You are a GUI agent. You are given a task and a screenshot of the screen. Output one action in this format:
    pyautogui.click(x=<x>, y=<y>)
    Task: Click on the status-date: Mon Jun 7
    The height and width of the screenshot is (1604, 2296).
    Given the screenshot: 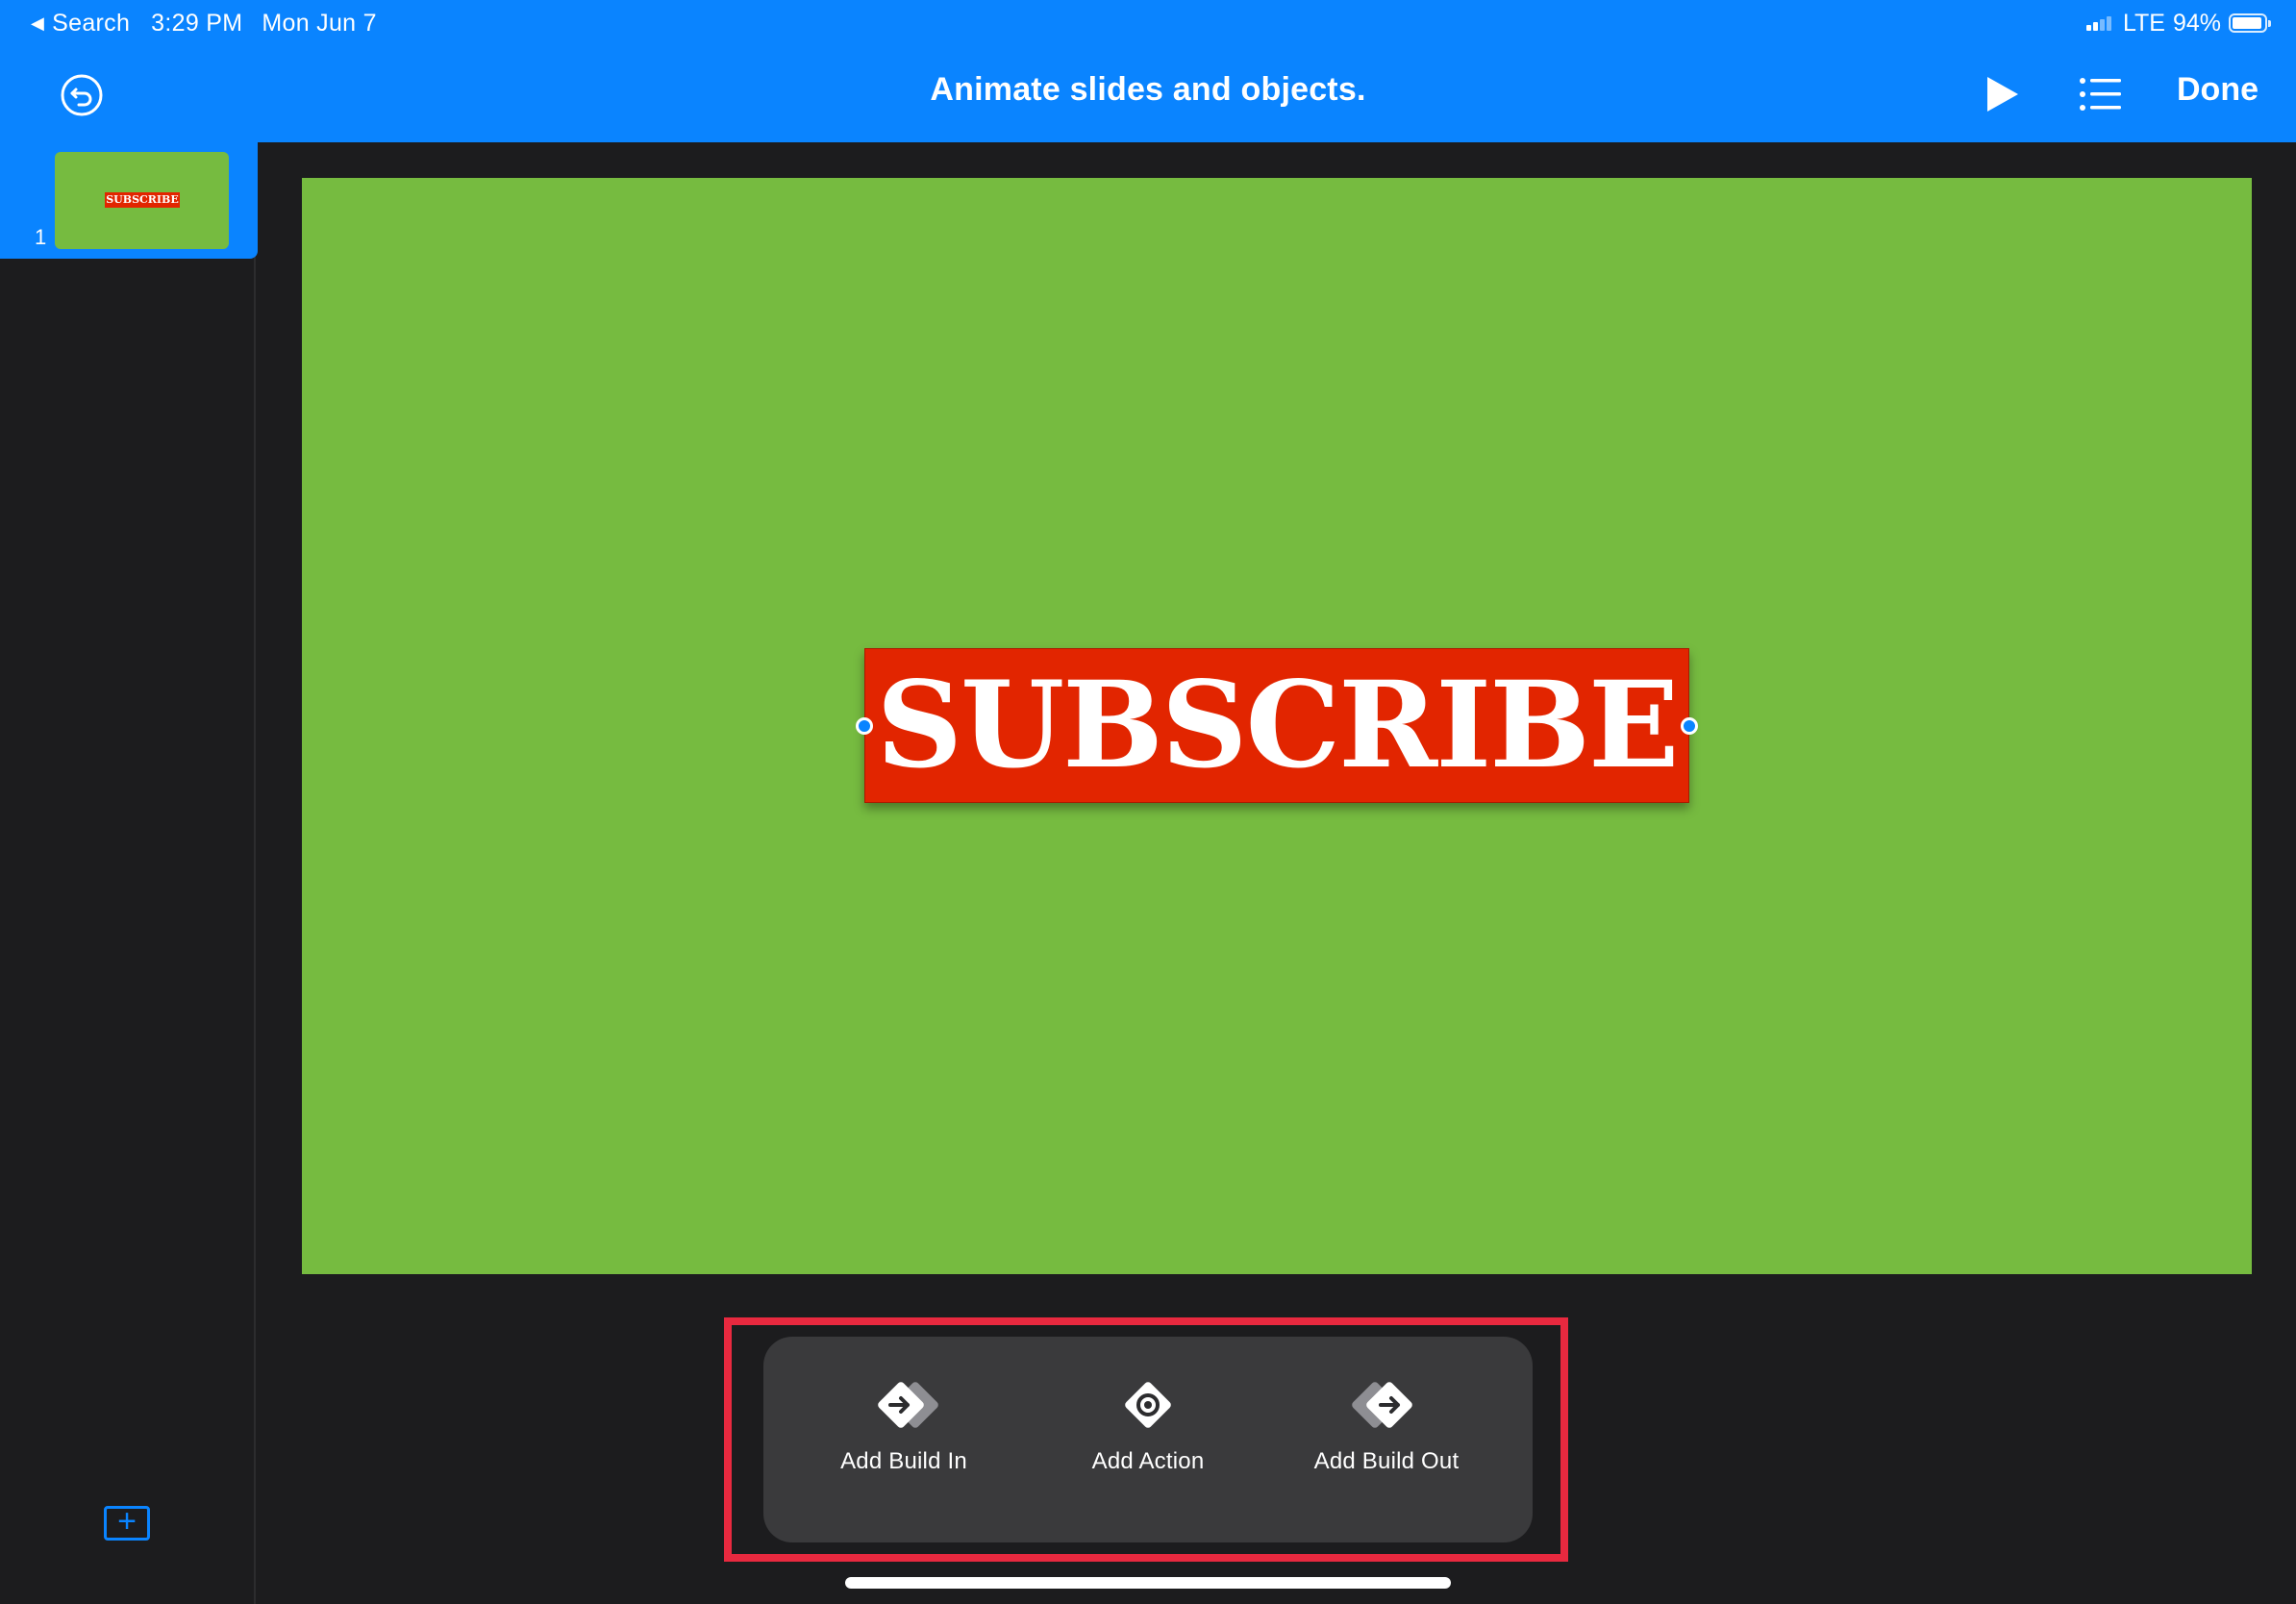 What is the action you would take?
    pyautogui.click(x=319, y=23)
    